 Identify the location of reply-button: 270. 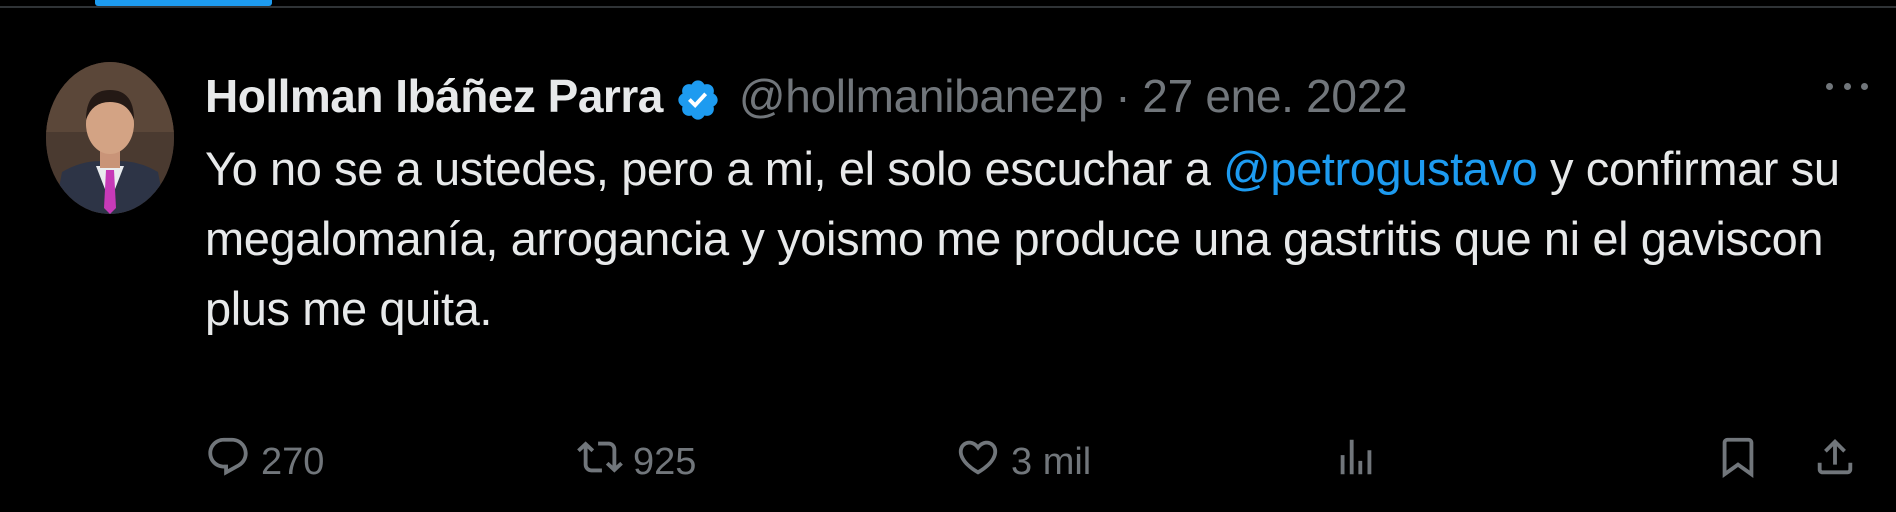
(264, 462).